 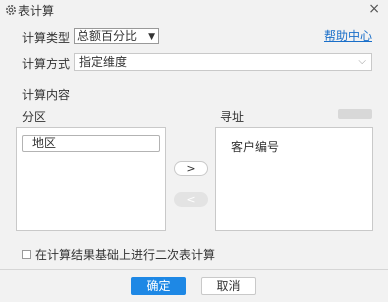 I want to click on gear-icon, so click(x=11, y=10).